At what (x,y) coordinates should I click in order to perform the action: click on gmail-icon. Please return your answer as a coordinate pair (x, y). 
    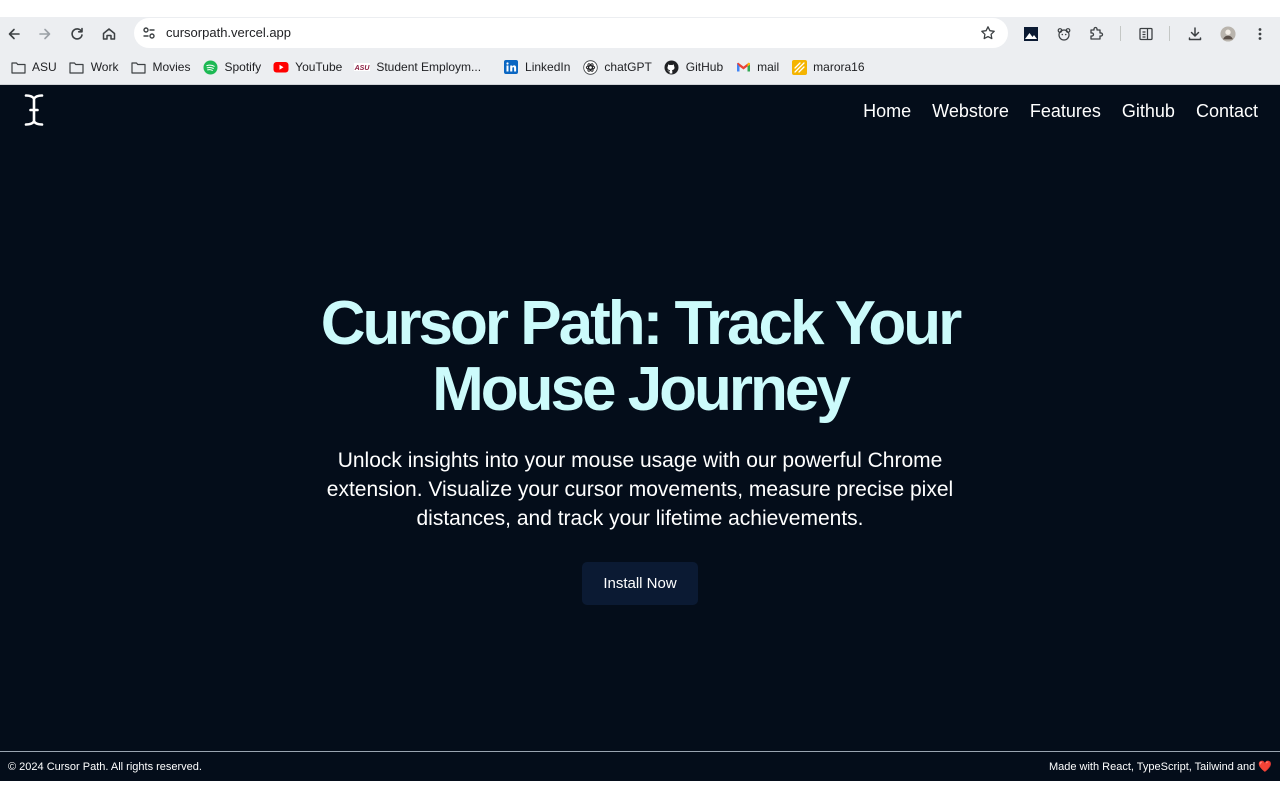
    Looking at the image, I should click on (743, 67).